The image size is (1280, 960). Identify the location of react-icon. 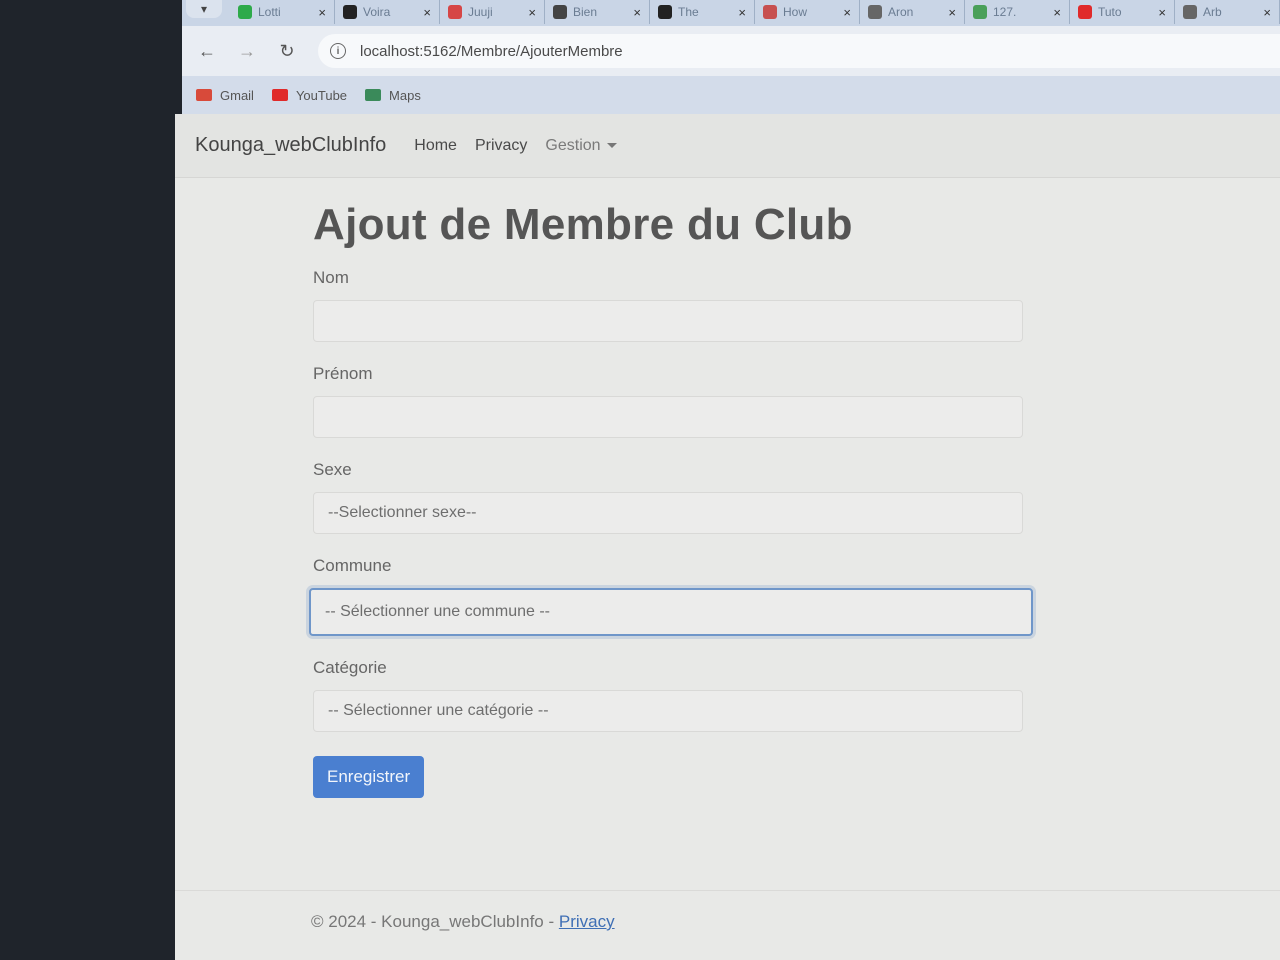
(560, 12).